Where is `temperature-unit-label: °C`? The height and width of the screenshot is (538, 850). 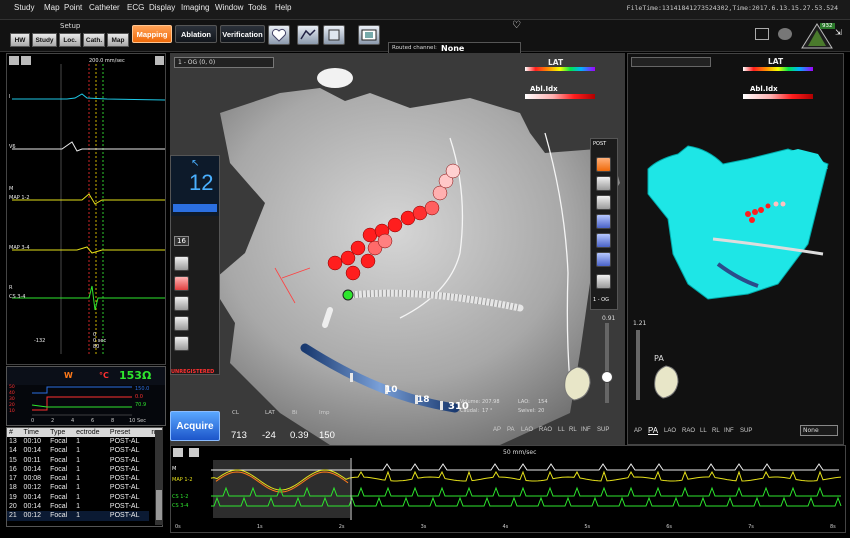 temperature-unit-label: °C is located at coordinates (104, 375).